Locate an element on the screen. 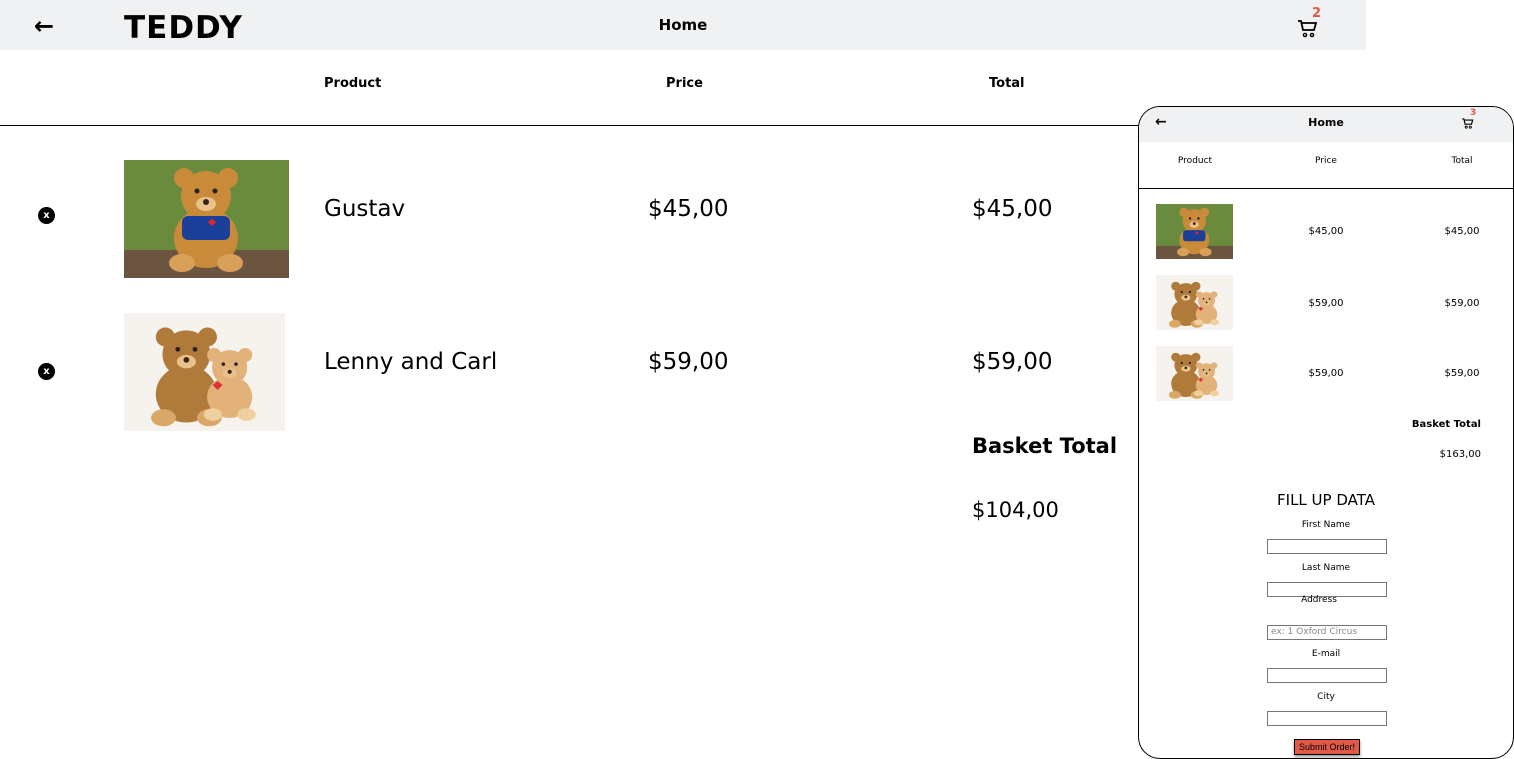  column-price: Price is located at coordinates (684, 83).